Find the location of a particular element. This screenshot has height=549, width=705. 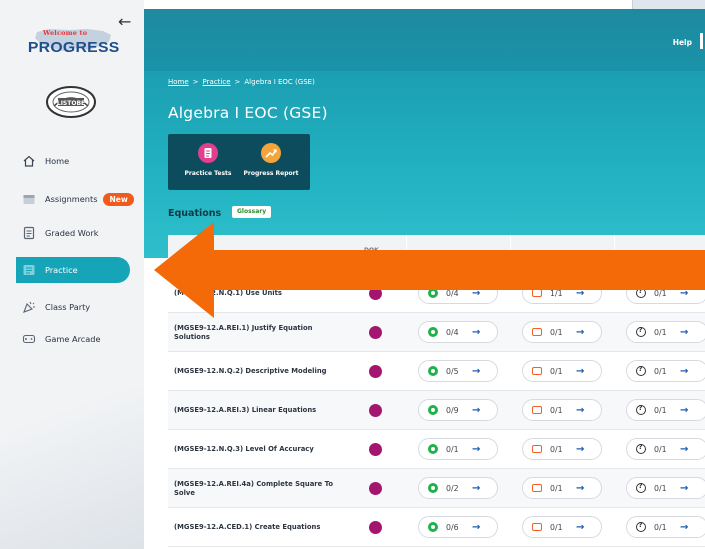

practice-count: 0/1 is located at coordinates (452, 449).